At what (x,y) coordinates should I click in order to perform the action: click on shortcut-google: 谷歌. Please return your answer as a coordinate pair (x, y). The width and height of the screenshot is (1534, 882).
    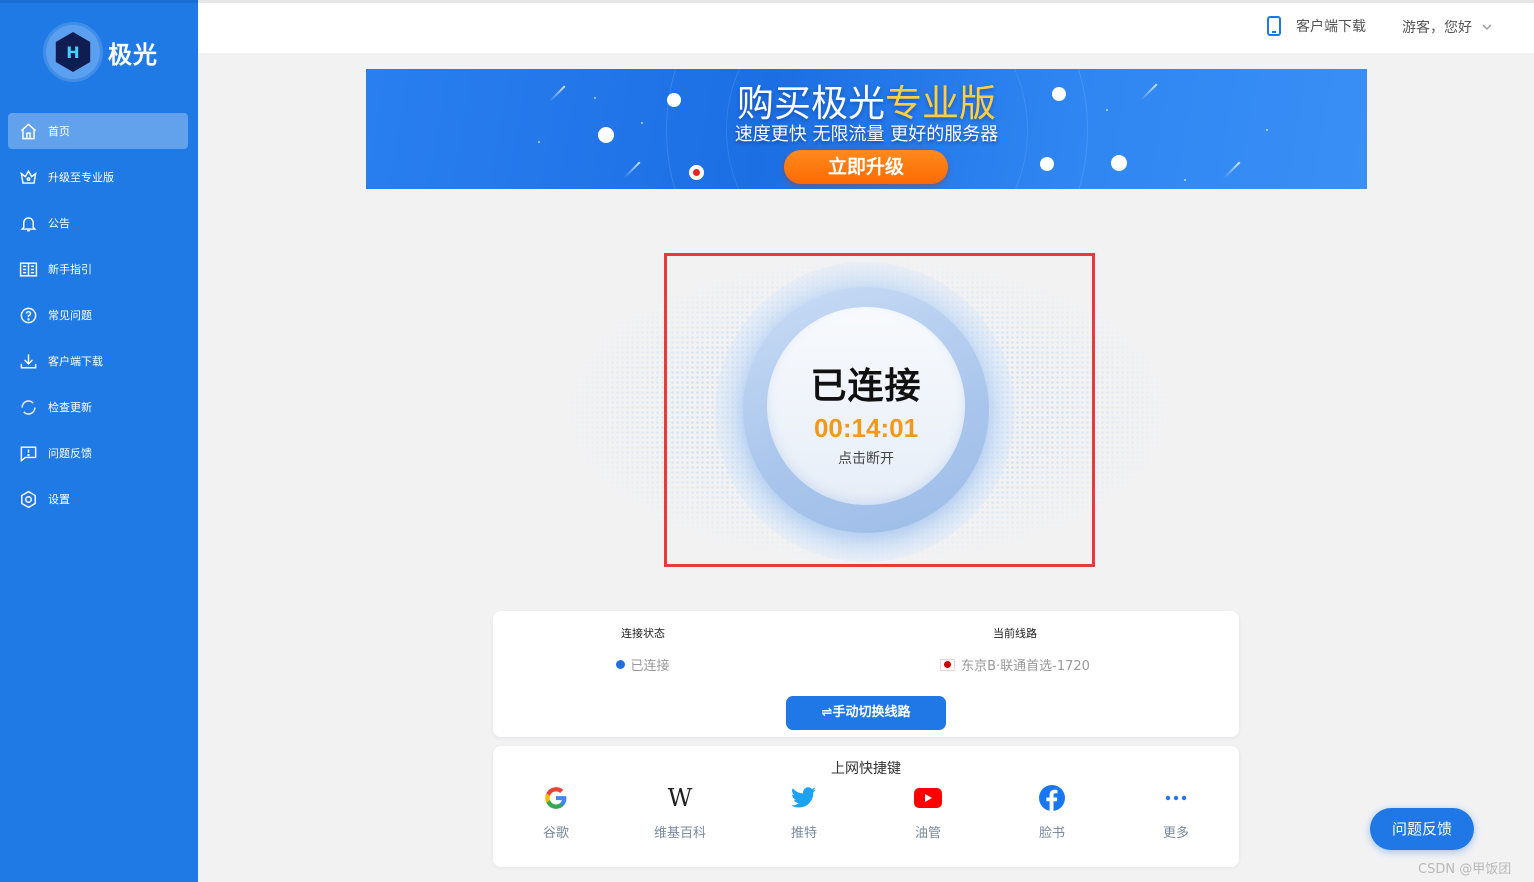
    Looking at the image, I should click on (556, 812).